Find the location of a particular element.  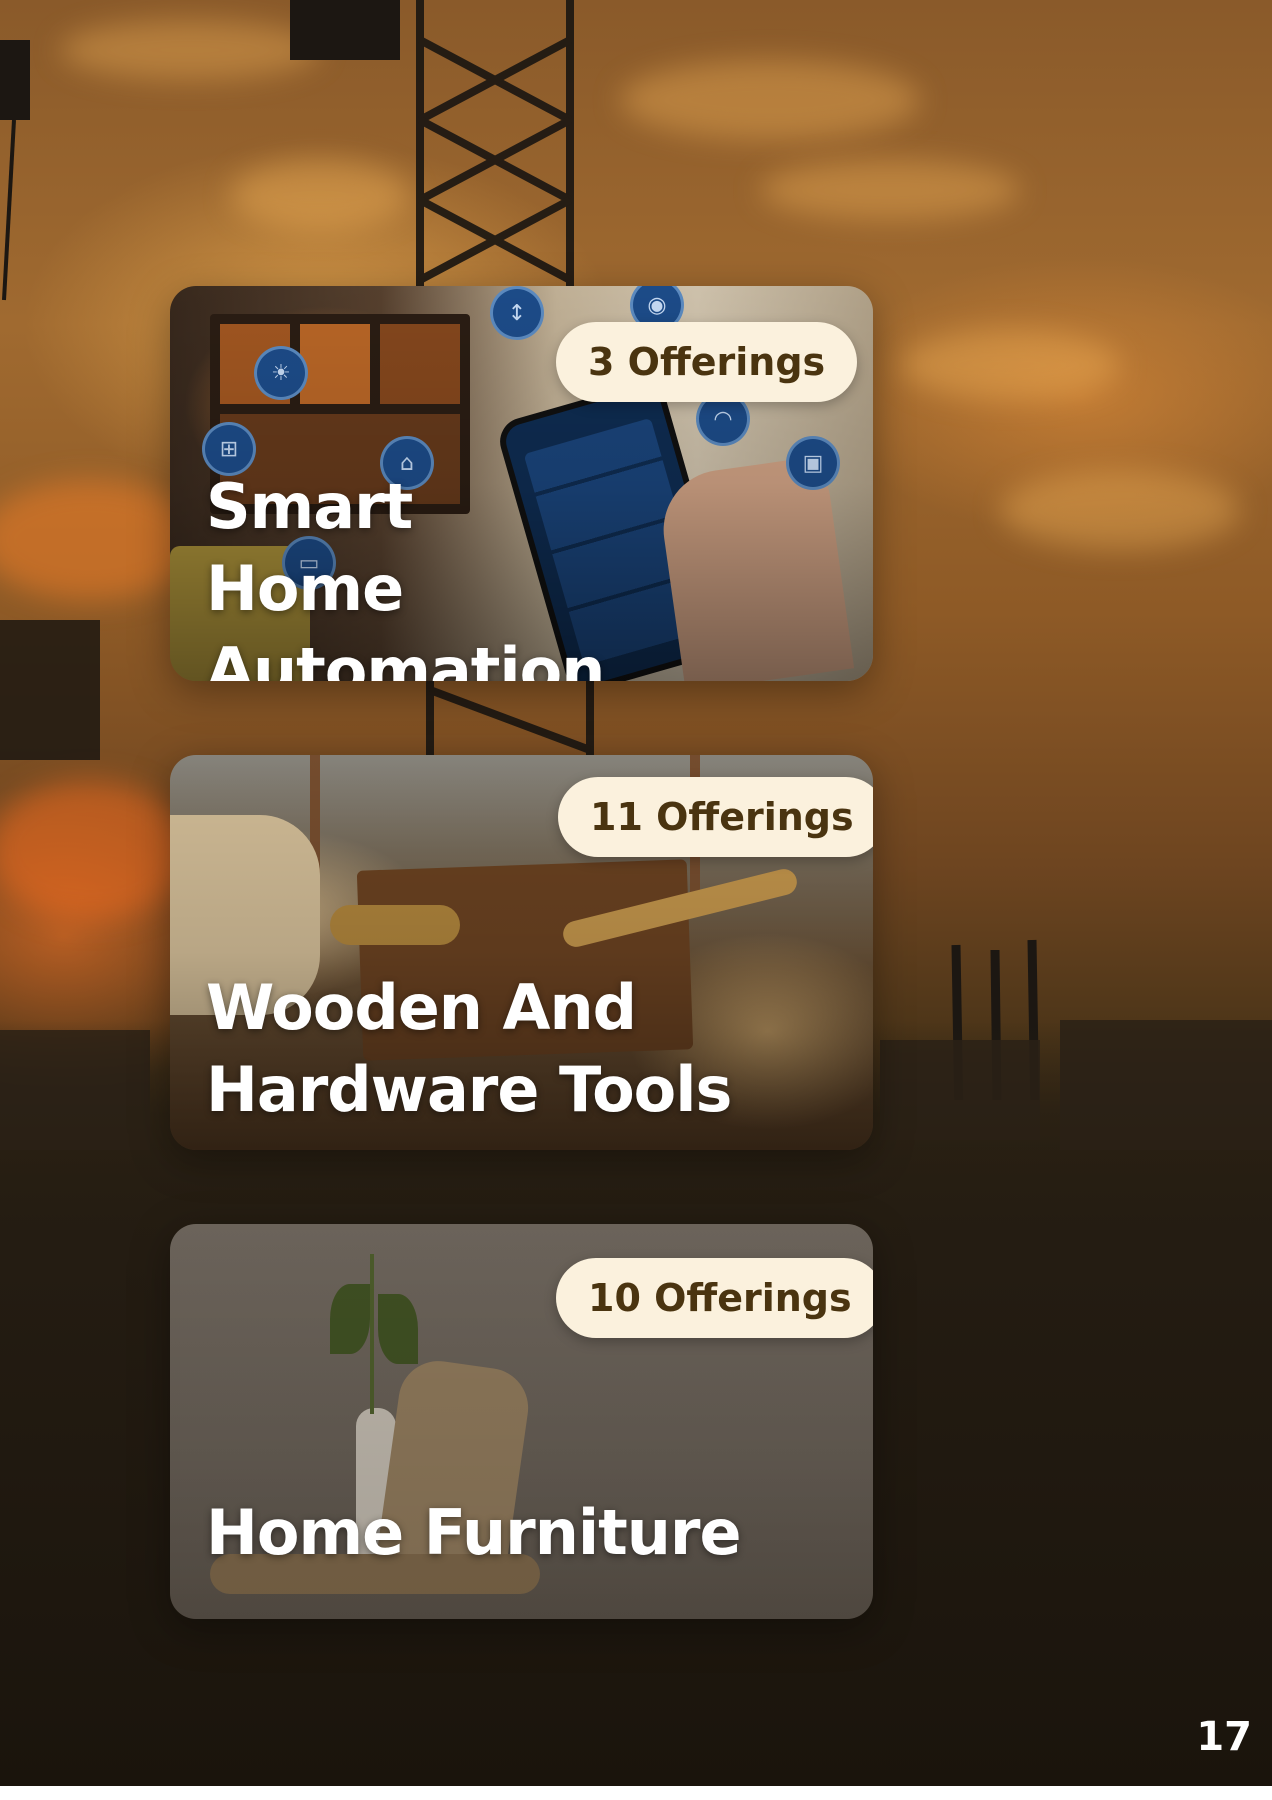

card-title: Home Furniture is located at coordinates (506, 1533).